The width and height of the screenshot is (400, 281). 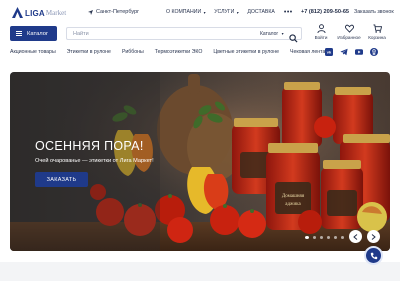 I want to click on search-input, so click(x=158, y=34).